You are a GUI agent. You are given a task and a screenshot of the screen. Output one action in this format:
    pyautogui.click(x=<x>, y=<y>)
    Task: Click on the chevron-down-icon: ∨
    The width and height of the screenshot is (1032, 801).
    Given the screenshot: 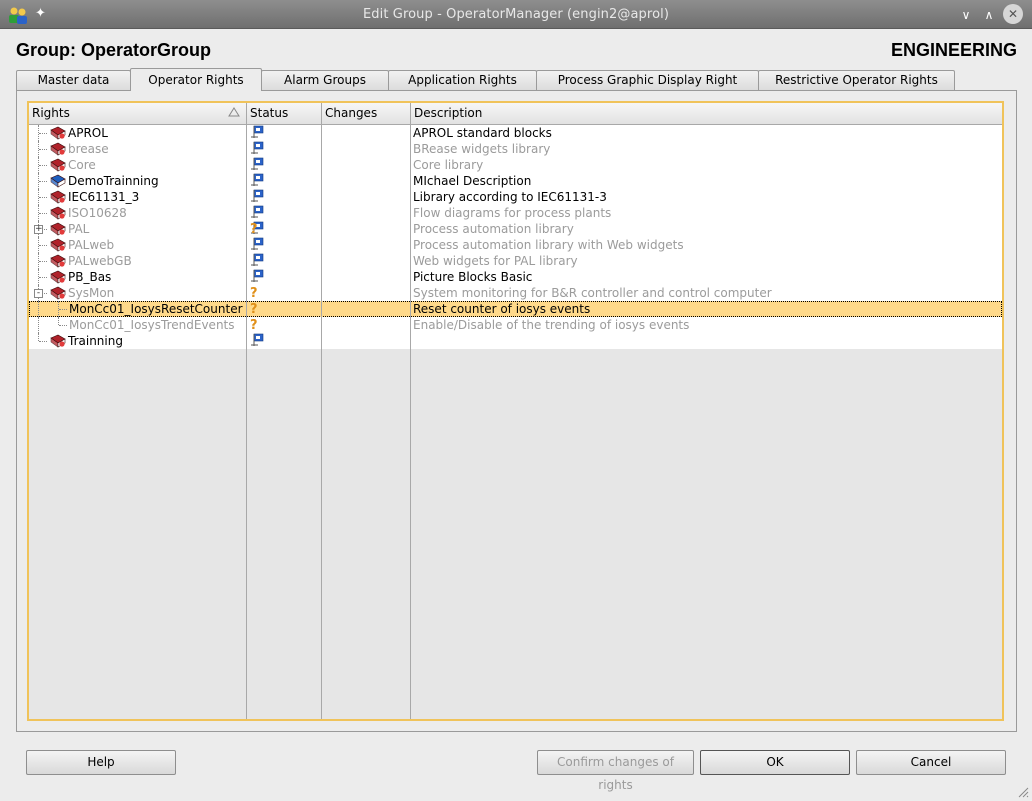 What is the action you would take?
    pyautogui.click(x=966, y=15)
    